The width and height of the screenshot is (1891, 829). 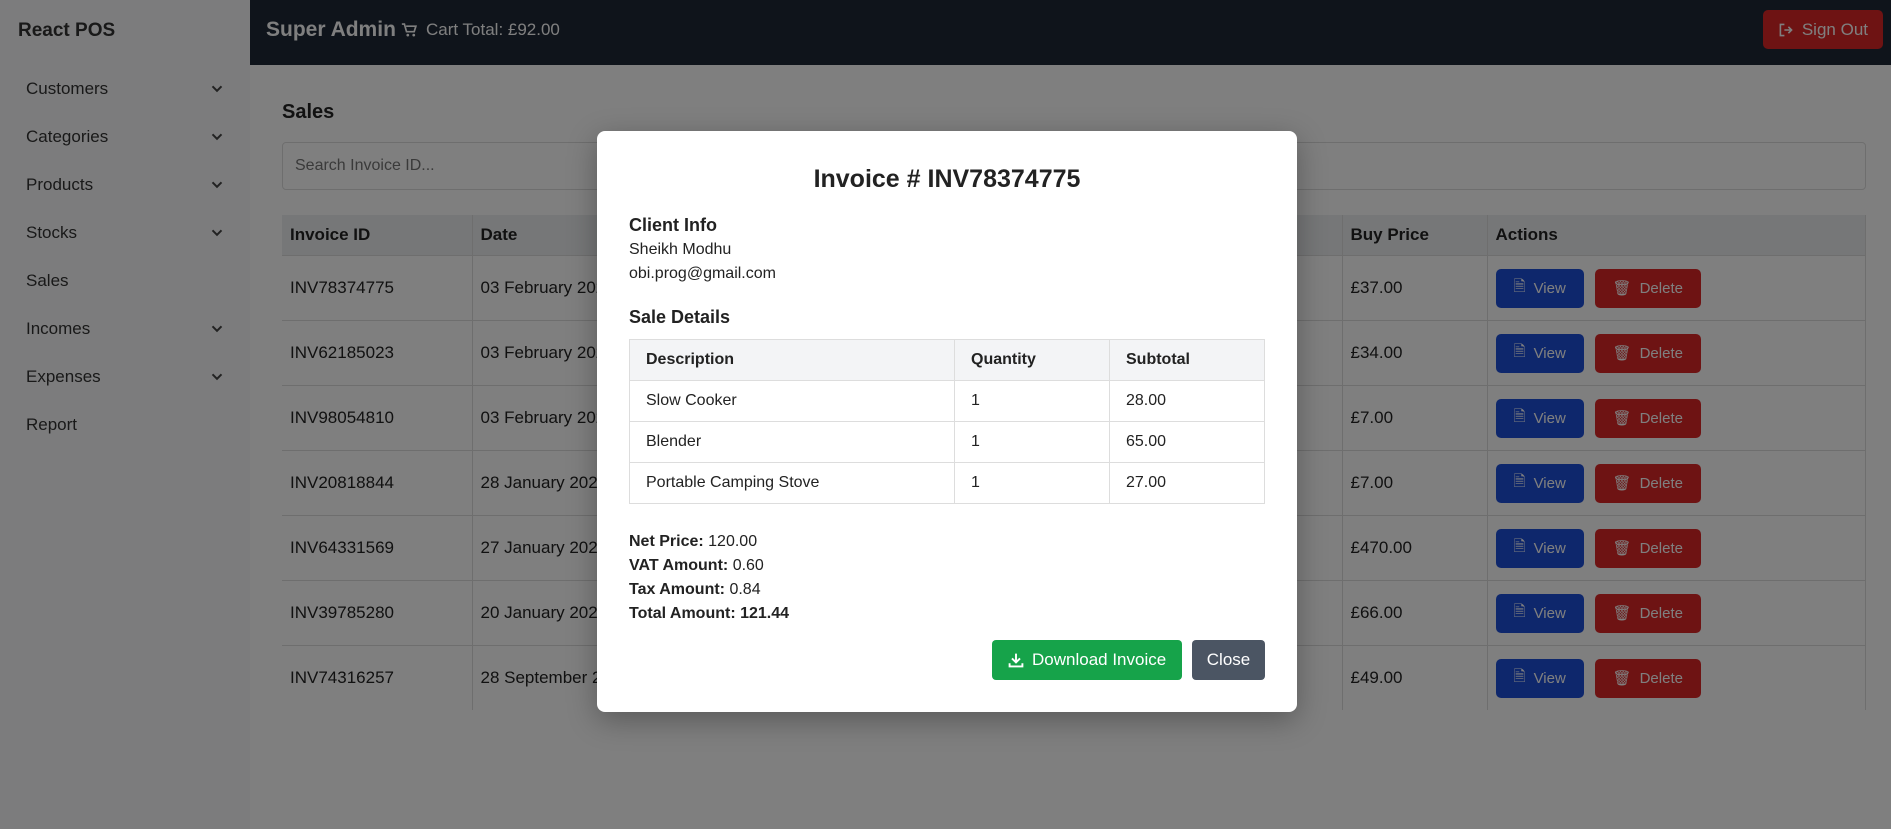 I want to click on modal-title: Invoice # INV78374775, so click(x=947, y=179).